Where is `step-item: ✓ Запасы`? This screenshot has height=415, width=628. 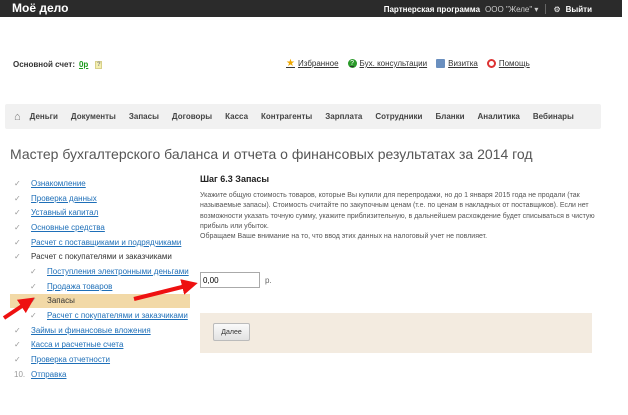
step-item: ✓ Запасы is located at coordinates (100, 301).